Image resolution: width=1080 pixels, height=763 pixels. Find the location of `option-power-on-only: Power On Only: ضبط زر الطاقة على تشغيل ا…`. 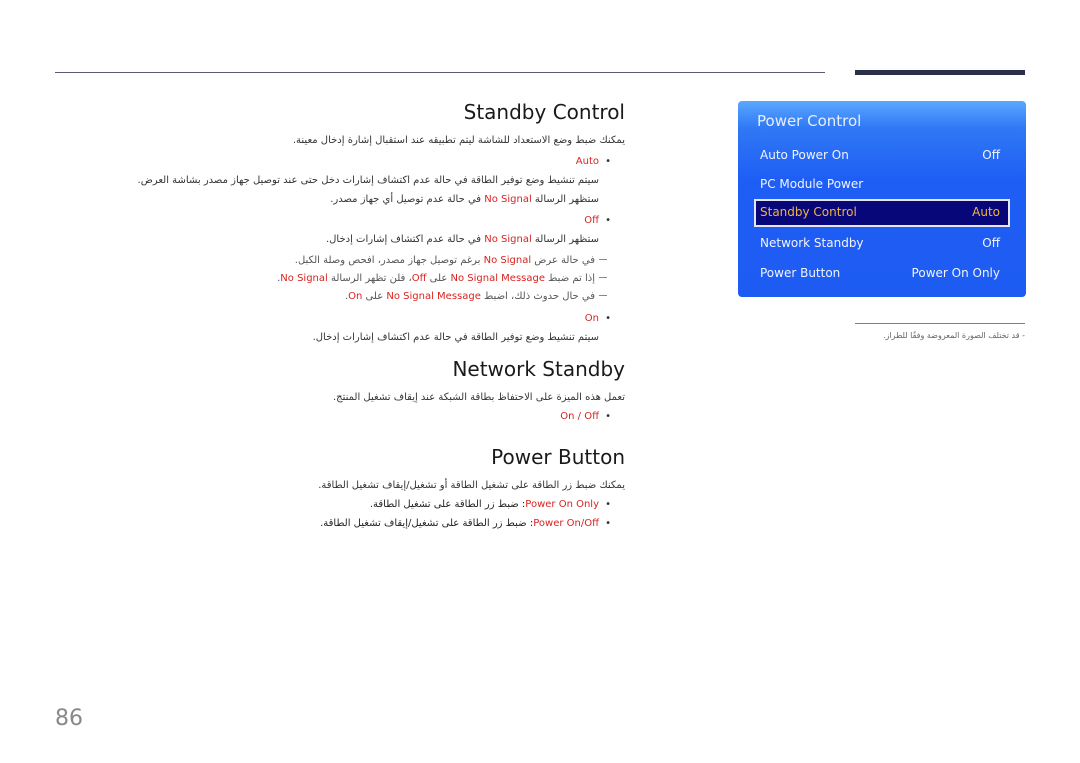

option-power-on-only: Power On Only: ضبط زر الطاقة على تشغيل ا… is located at coordinates (365, 504).